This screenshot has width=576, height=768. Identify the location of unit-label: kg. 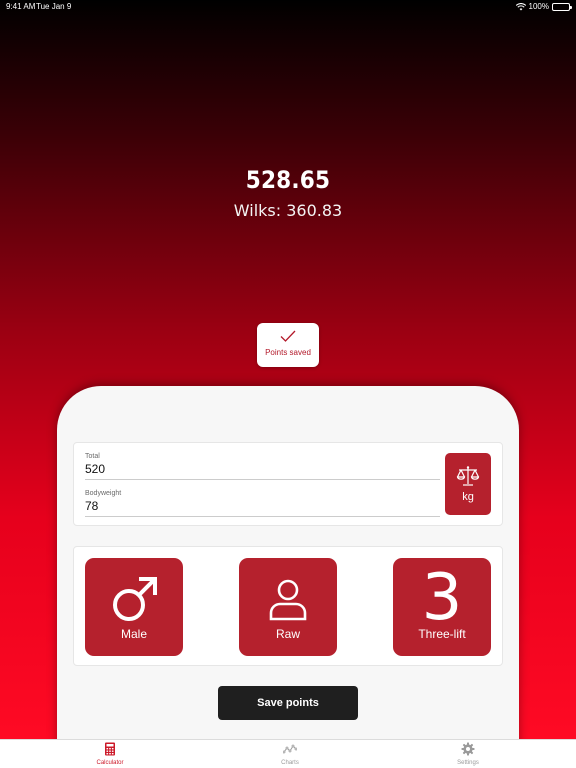
(468, 497).